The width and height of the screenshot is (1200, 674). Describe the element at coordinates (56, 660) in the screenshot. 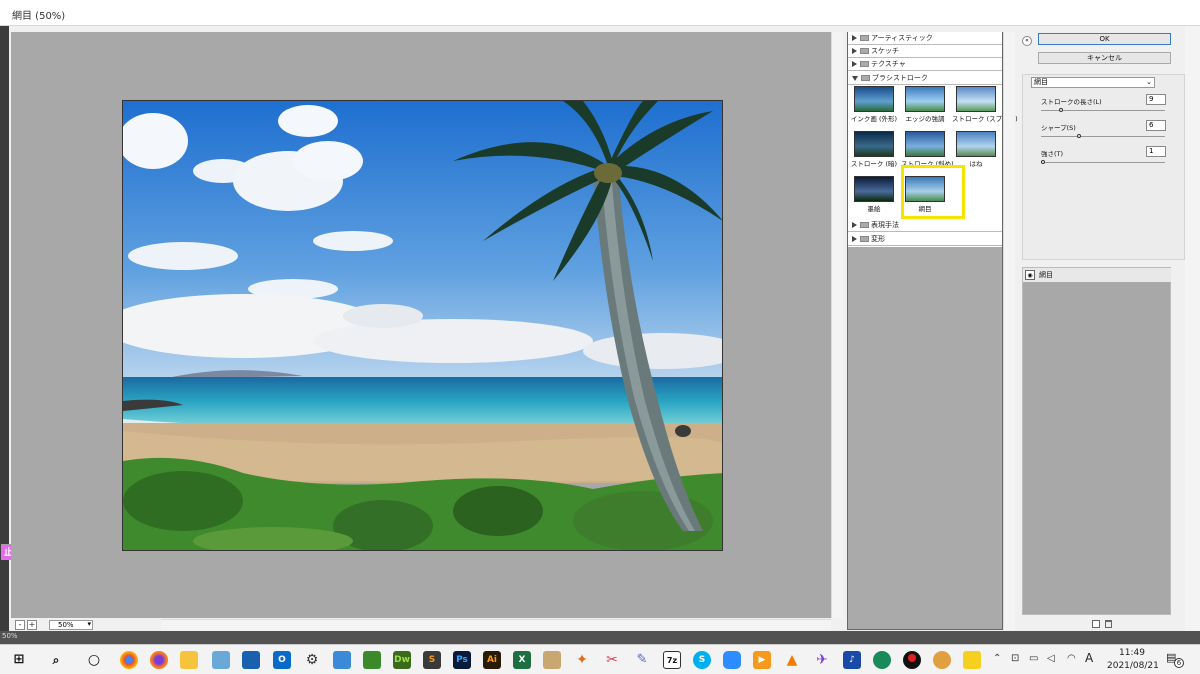

I see `search-icon: ⌕` at that location.